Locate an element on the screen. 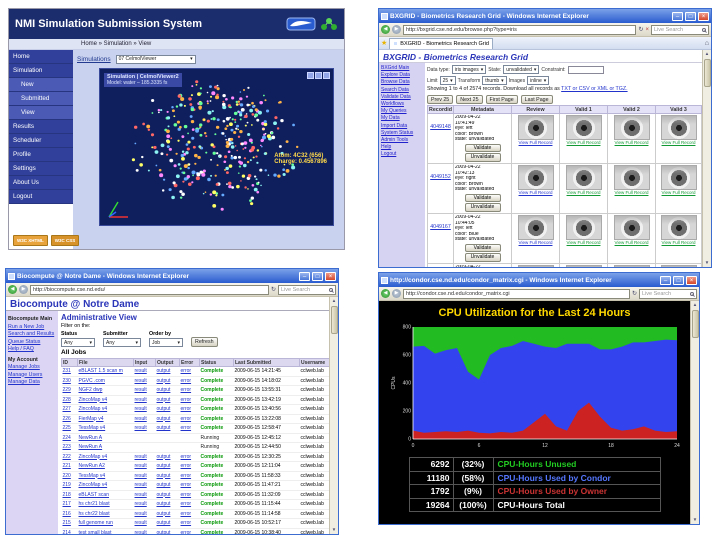 The width and height of the screenshot is (720, 540). maximize-button: □ is located at coordinates (317, 276).